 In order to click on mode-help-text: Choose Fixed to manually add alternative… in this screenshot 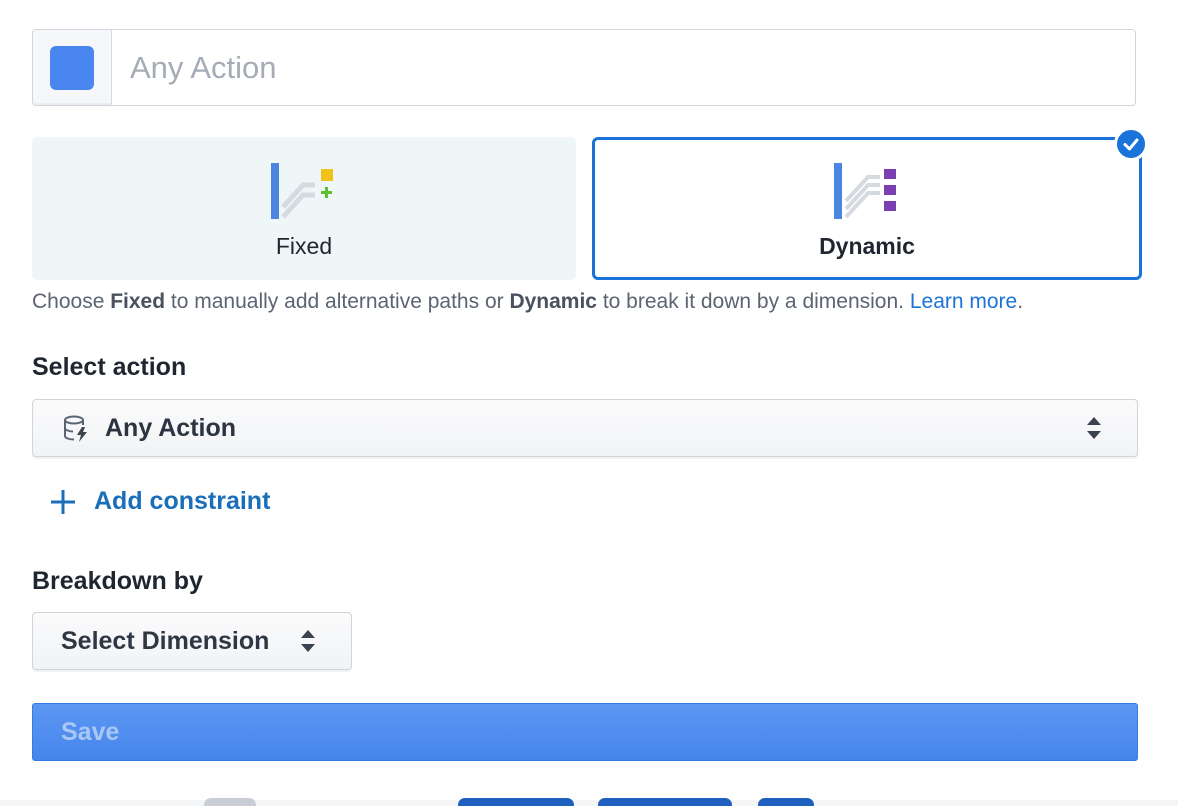, I will do `click(527, 302)`.